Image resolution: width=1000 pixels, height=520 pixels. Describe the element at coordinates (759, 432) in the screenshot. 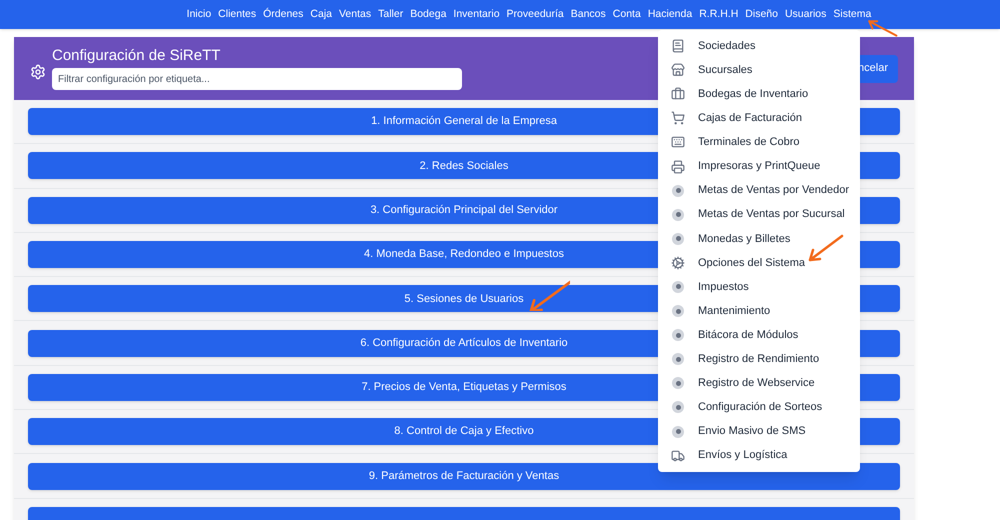

I see `menu-item: Envio Masivo de SMS` at that location.